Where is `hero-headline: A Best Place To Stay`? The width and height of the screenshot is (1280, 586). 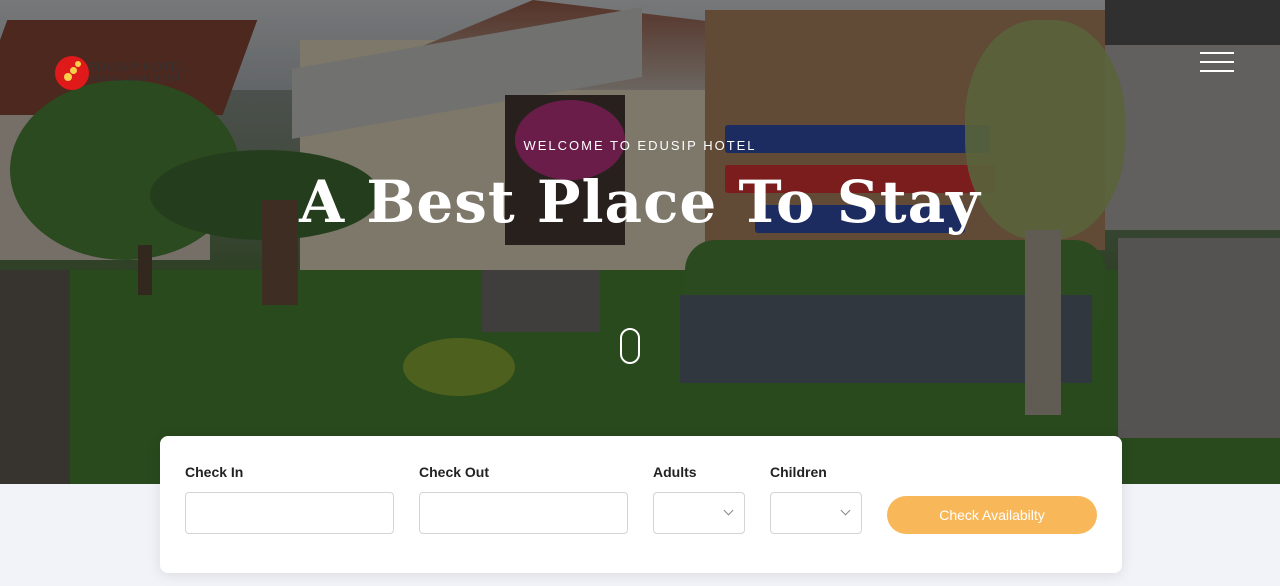 hero-headline: A Best Place To Stay is located at coordinates (640, 202).